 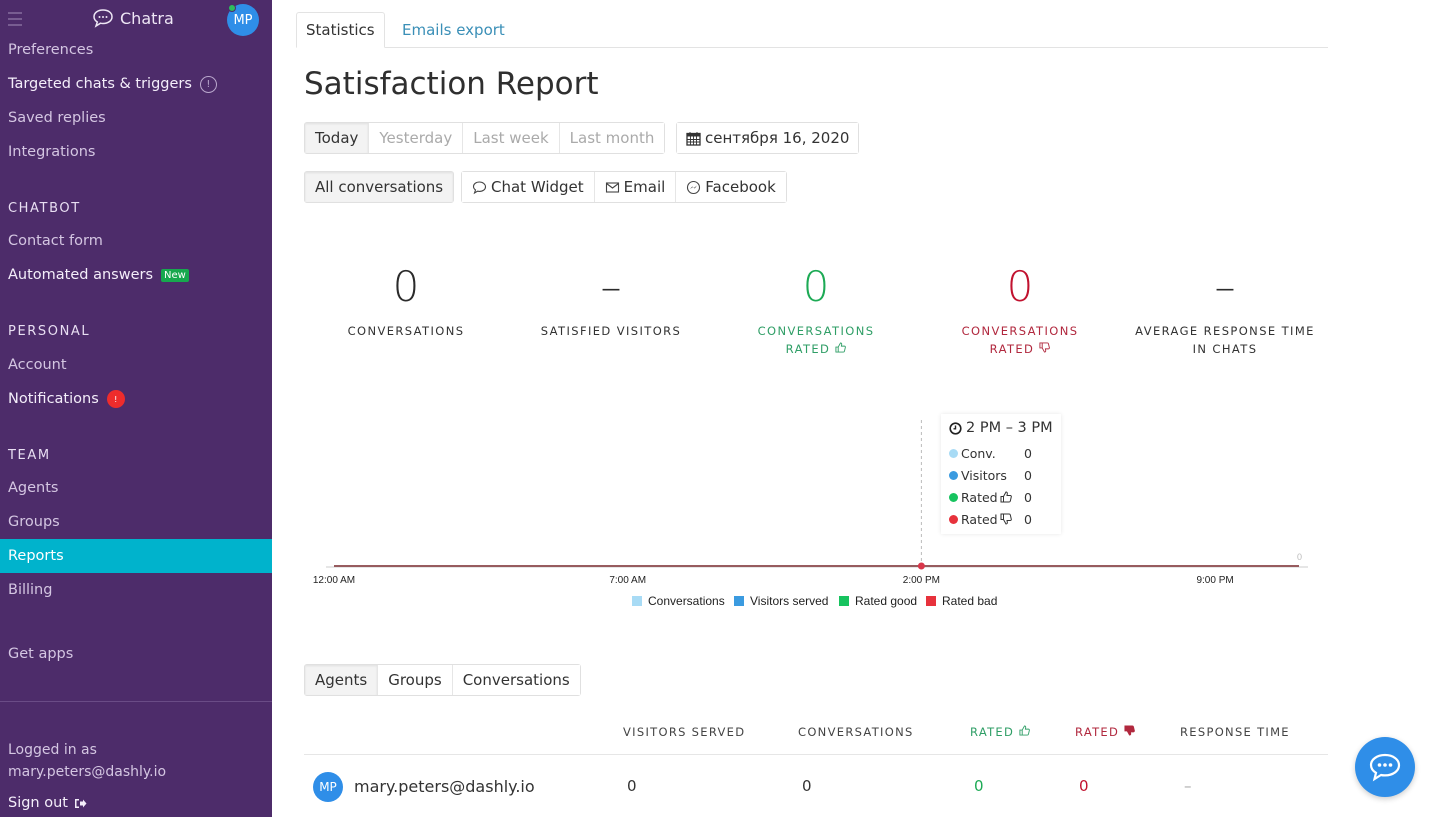 What do you see at coordinates (740, 187) in the screenshot?
I see `channel-label: Facebook` at bounding box center [740, 187].